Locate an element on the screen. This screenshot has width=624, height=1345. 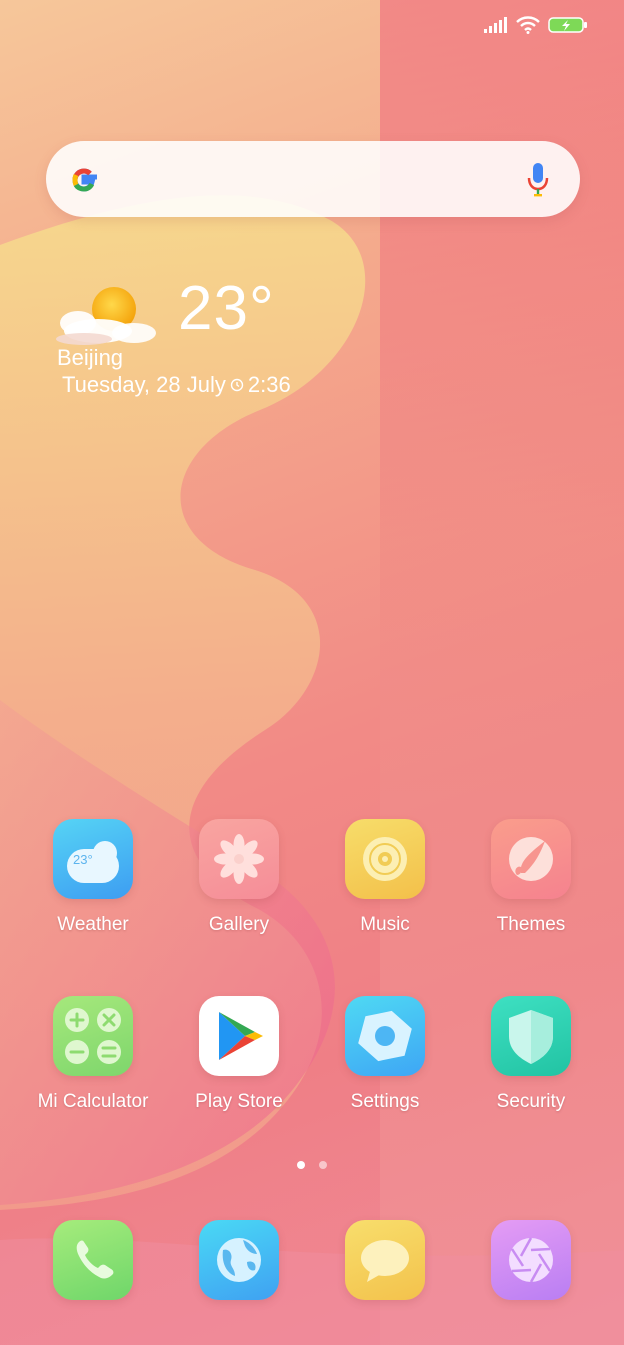
app-label: Themes is located at coordinates (531, 924).